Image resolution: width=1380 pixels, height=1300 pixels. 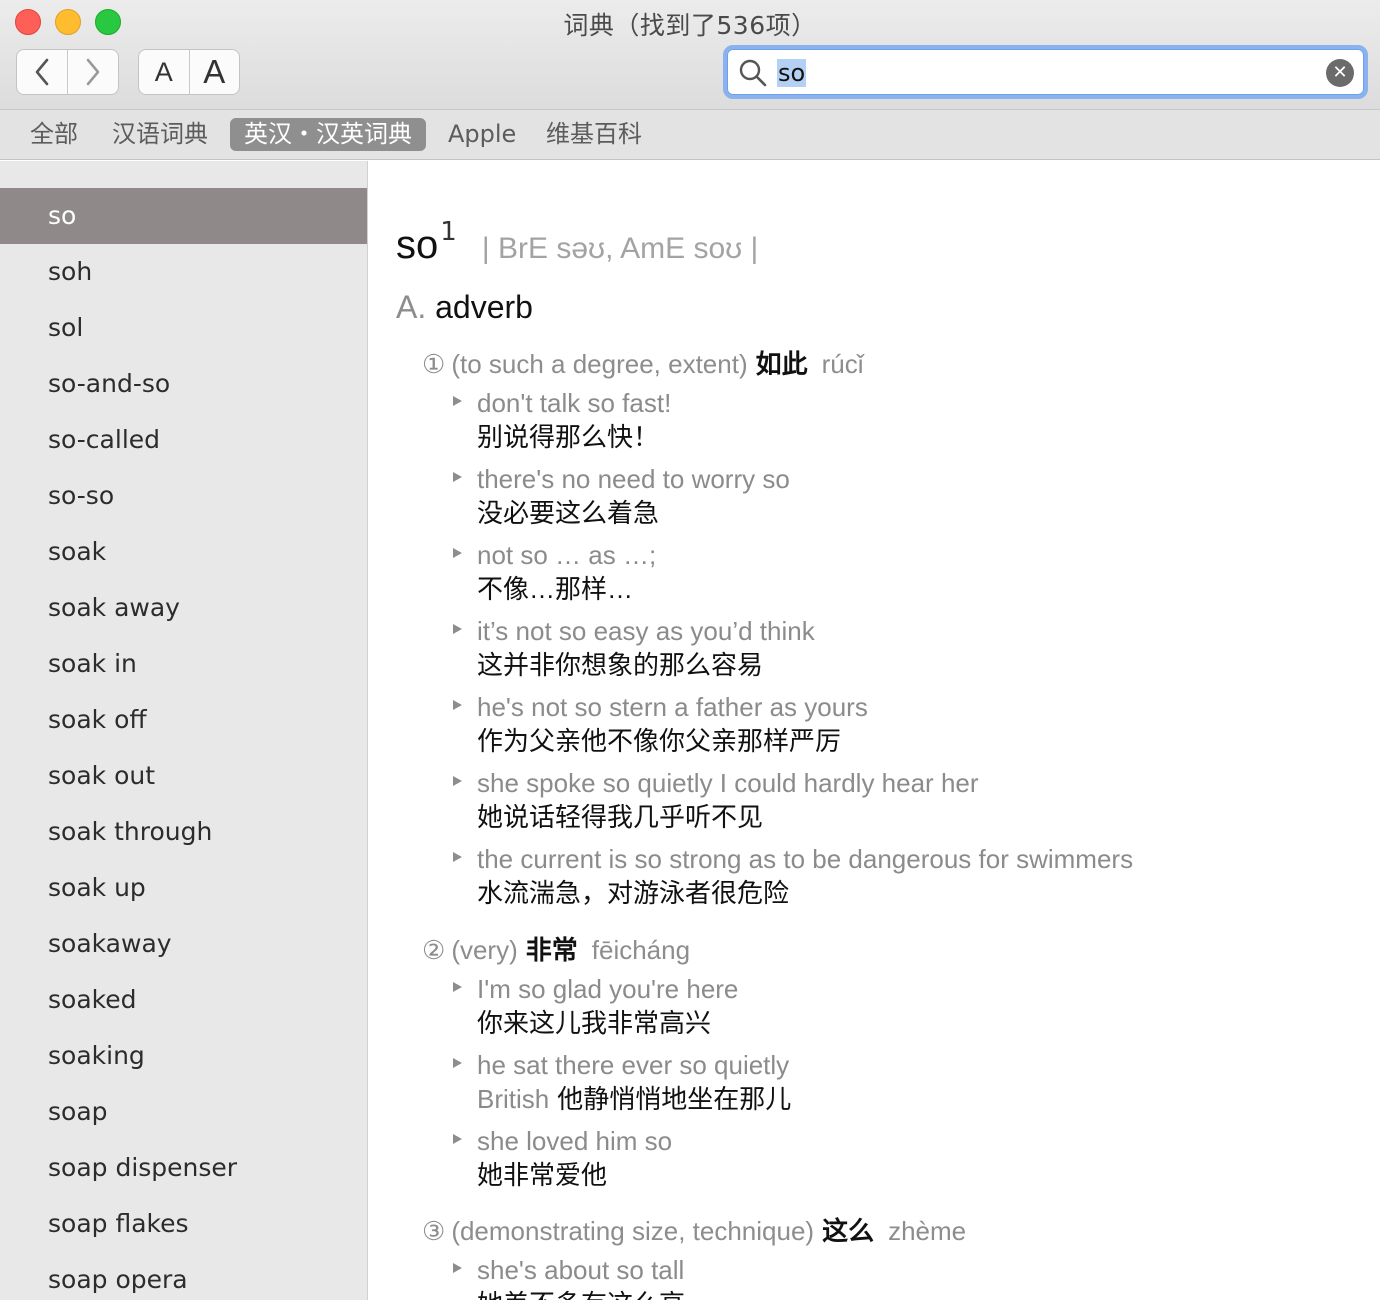 What do you see at coordinates (183, 832) in the screenshot?
I see `word-list-item: soak through` at bounding box center [183, 832].